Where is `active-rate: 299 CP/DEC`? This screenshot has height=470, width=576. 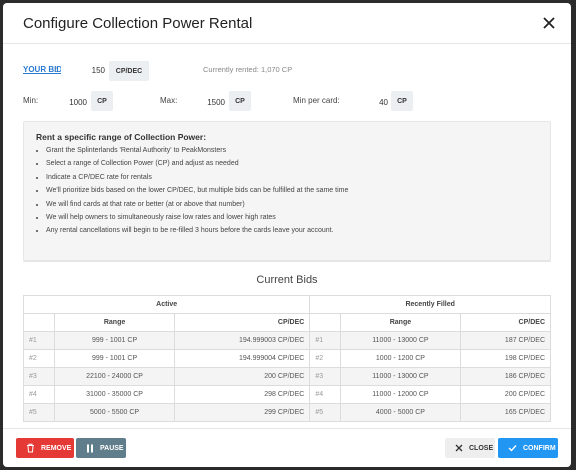
active-rate: 299 CP/DEC is located at coordinates (242, 412).